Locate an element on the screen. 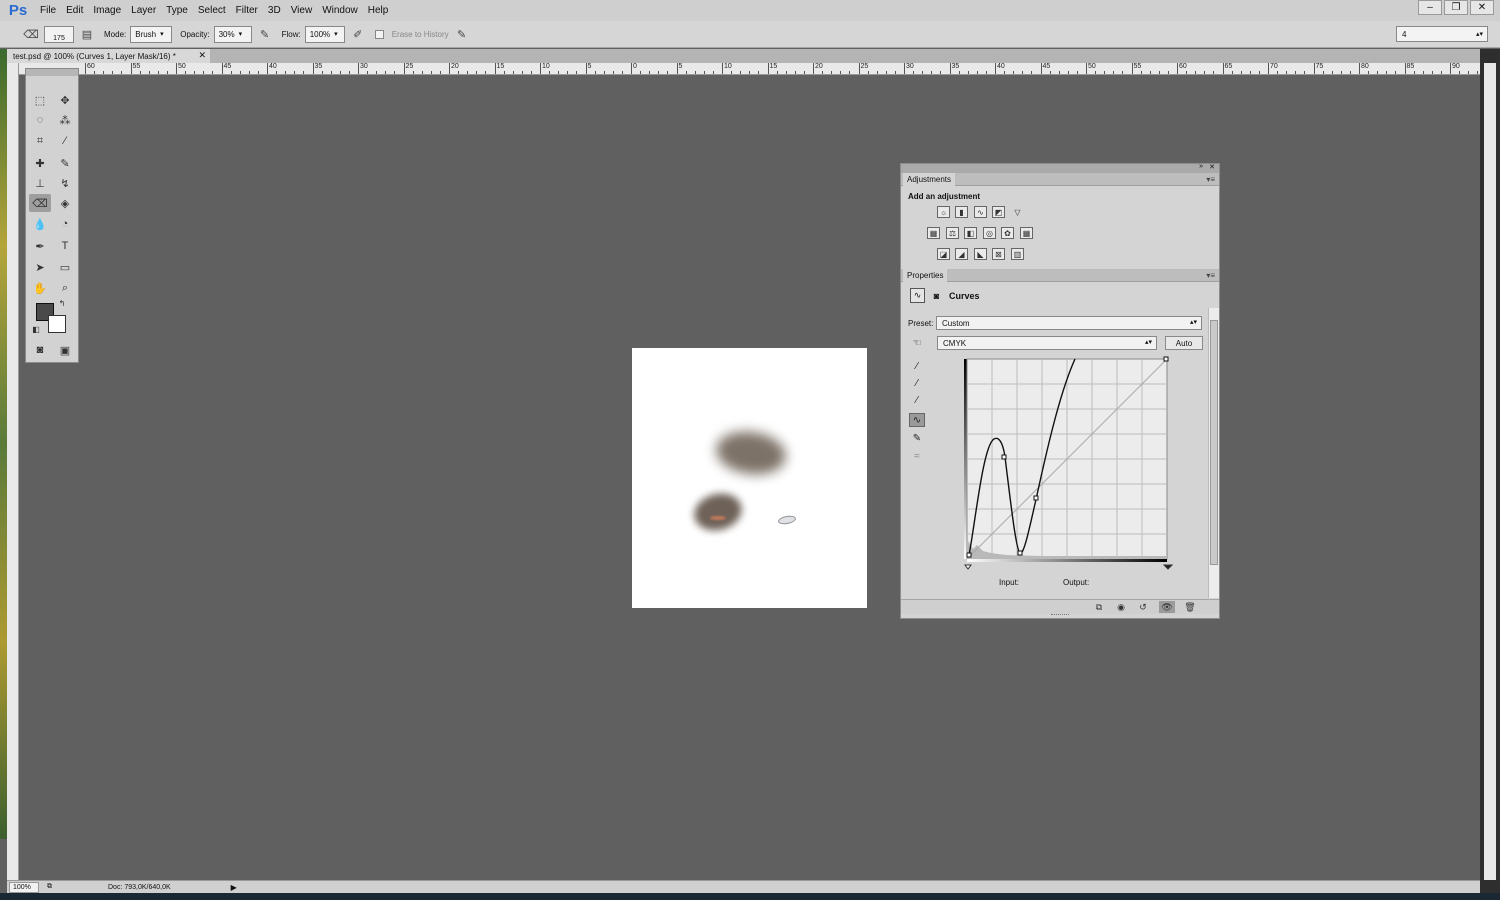 The width and height of the screenshot is (1500, 900). black-point-eyedropper-icon: ⁄ is located at coordinates (917, 366).